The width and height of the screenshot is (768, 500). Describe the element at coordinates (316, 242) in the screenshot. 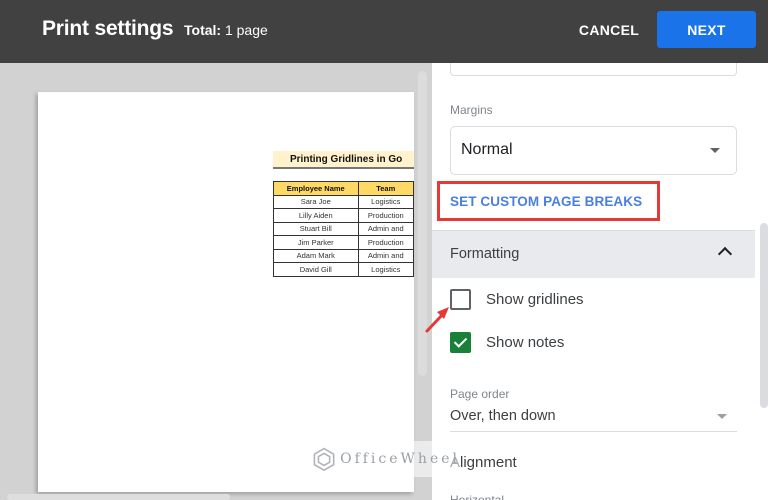

I see `cell: Jim Parker` at that location.